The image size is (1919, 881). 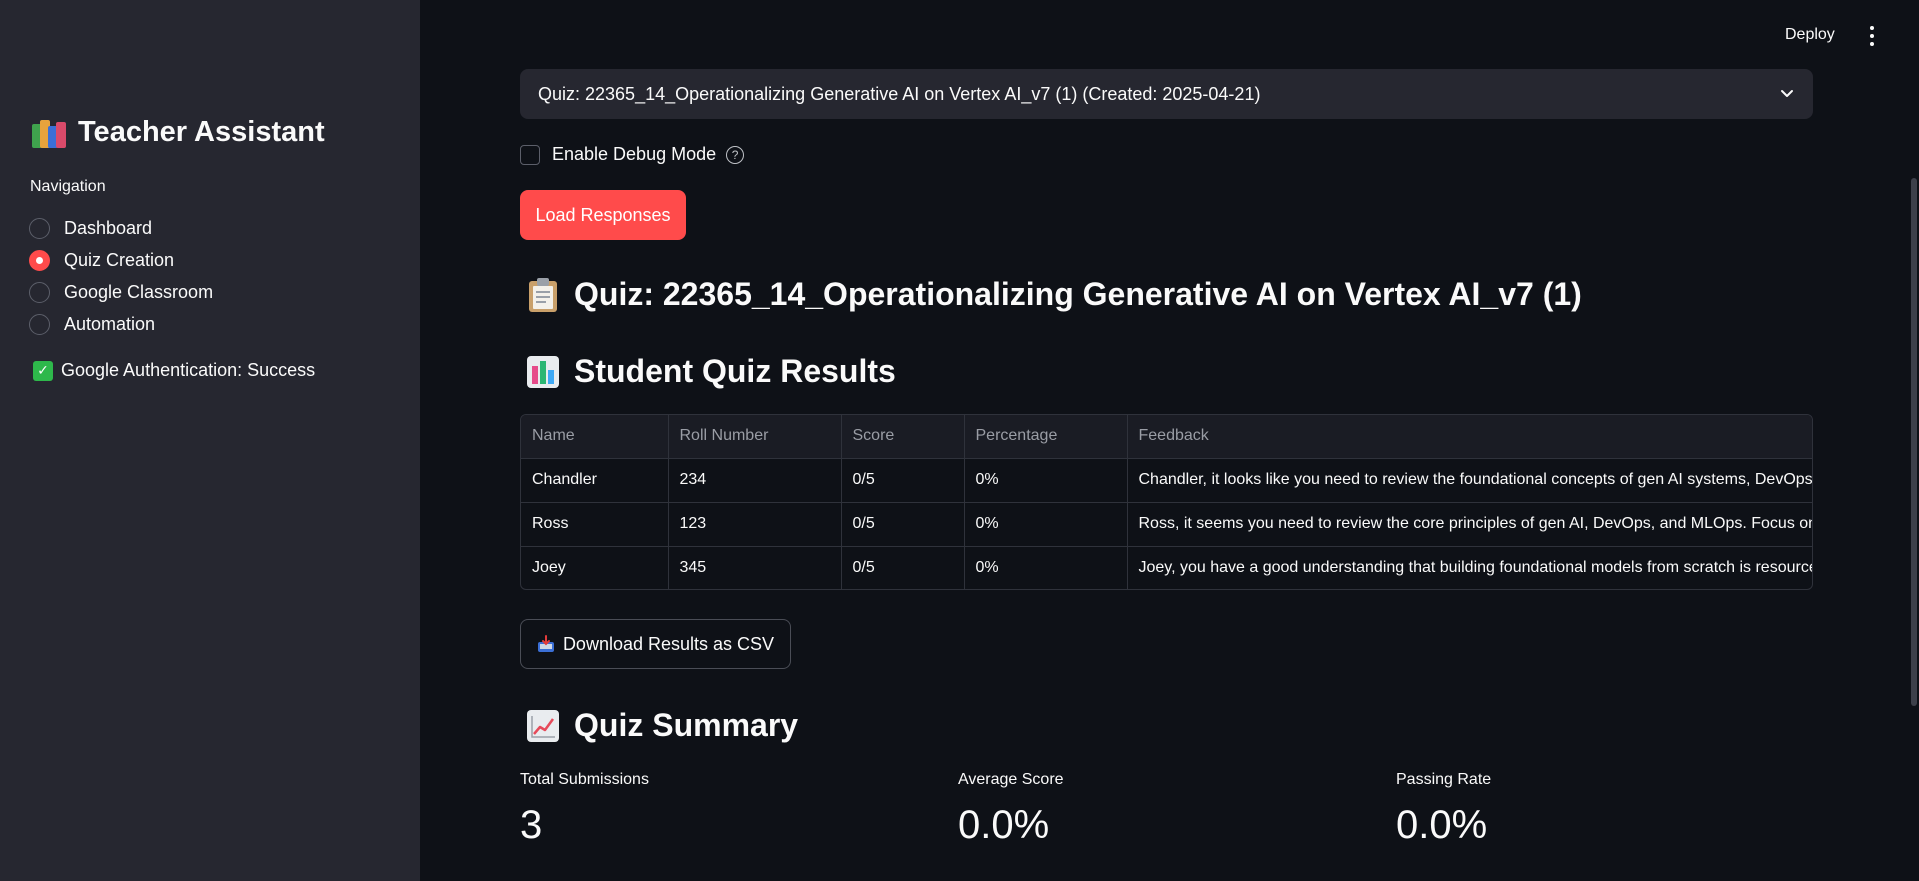 I want to click on debug-mode-label: Enable Debug Mode, so click(x=634, y=154).